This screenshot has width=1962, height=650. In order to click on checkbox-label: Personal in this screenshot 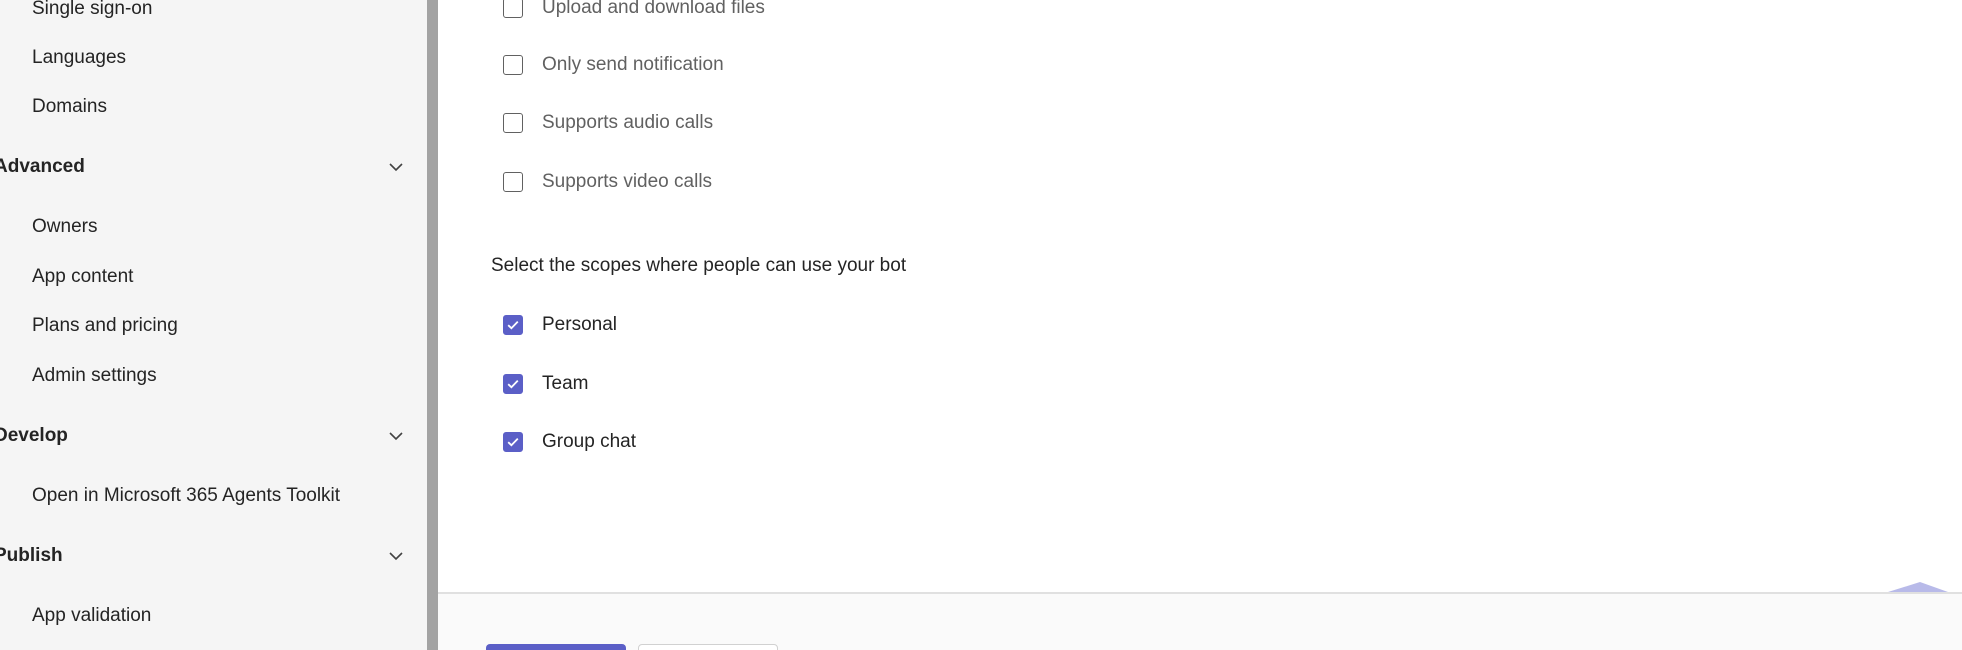, I will do `click(579, 324)`.